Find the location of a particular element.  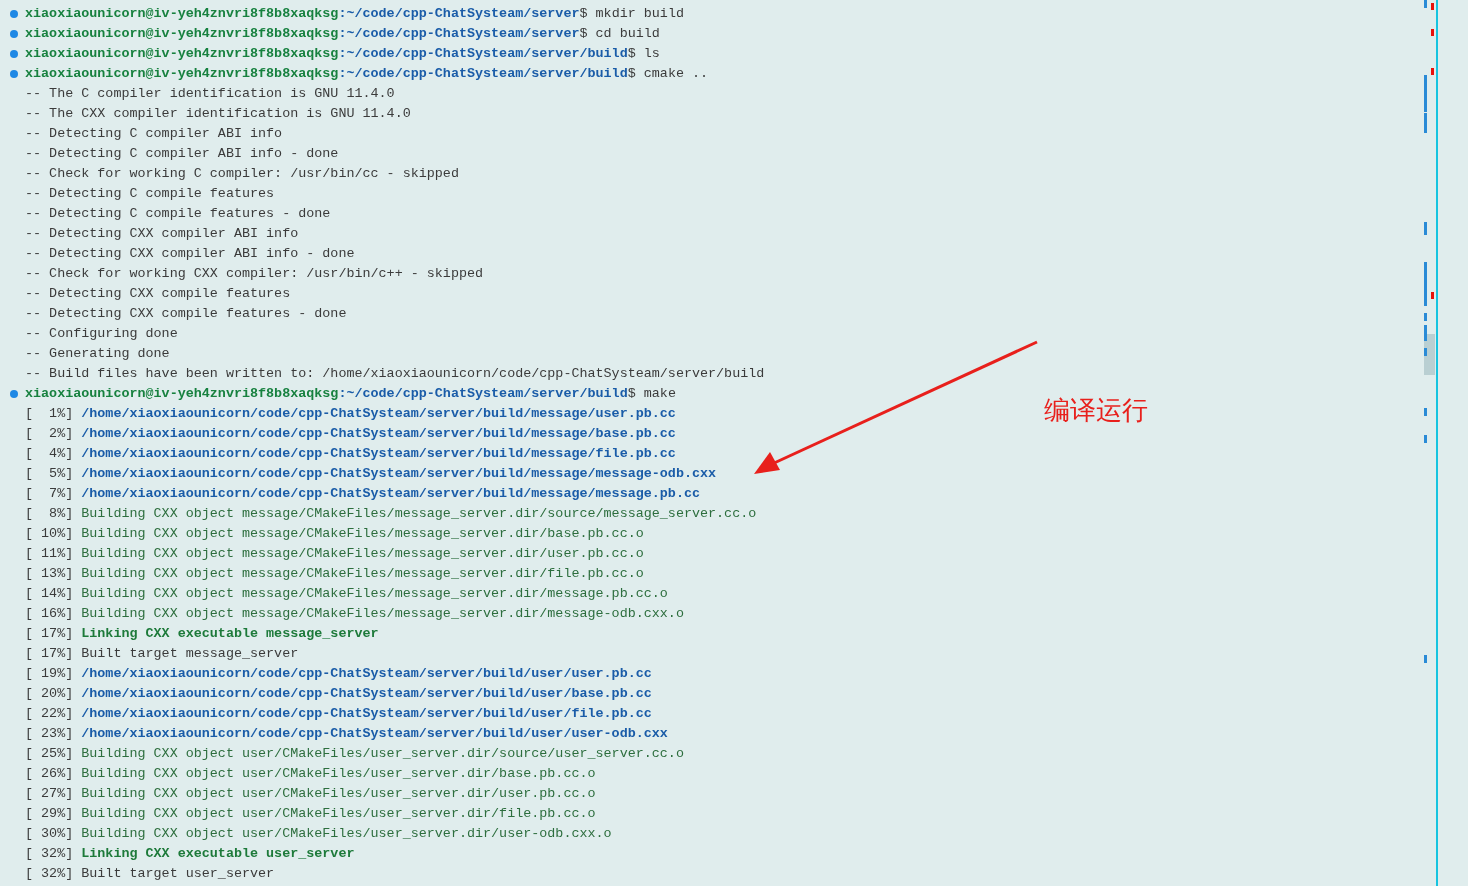

build-output: /home/xiaoxiaounicorn/code/cpp-ChatSysteam/server/build/user/user-odb.cxx is located at coordinates (374, 734).